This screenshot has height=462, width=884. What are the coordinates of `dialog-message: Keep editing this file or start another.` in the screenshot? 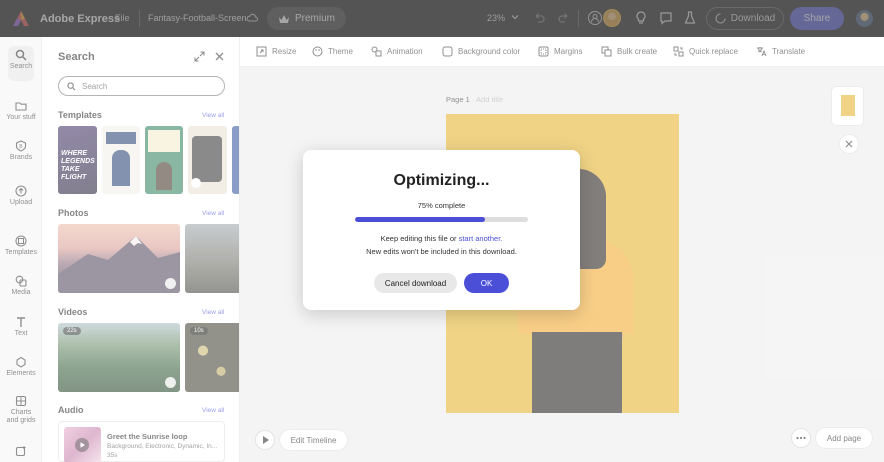 It's located at (441, 238).